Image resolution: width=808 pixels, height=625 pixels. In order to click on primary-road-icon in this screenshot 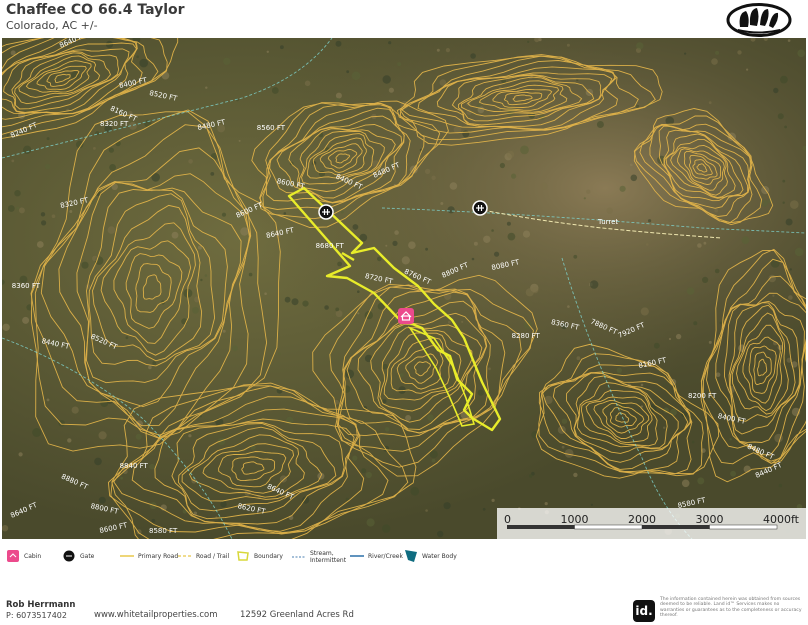, I will do `click(127, 556)`.